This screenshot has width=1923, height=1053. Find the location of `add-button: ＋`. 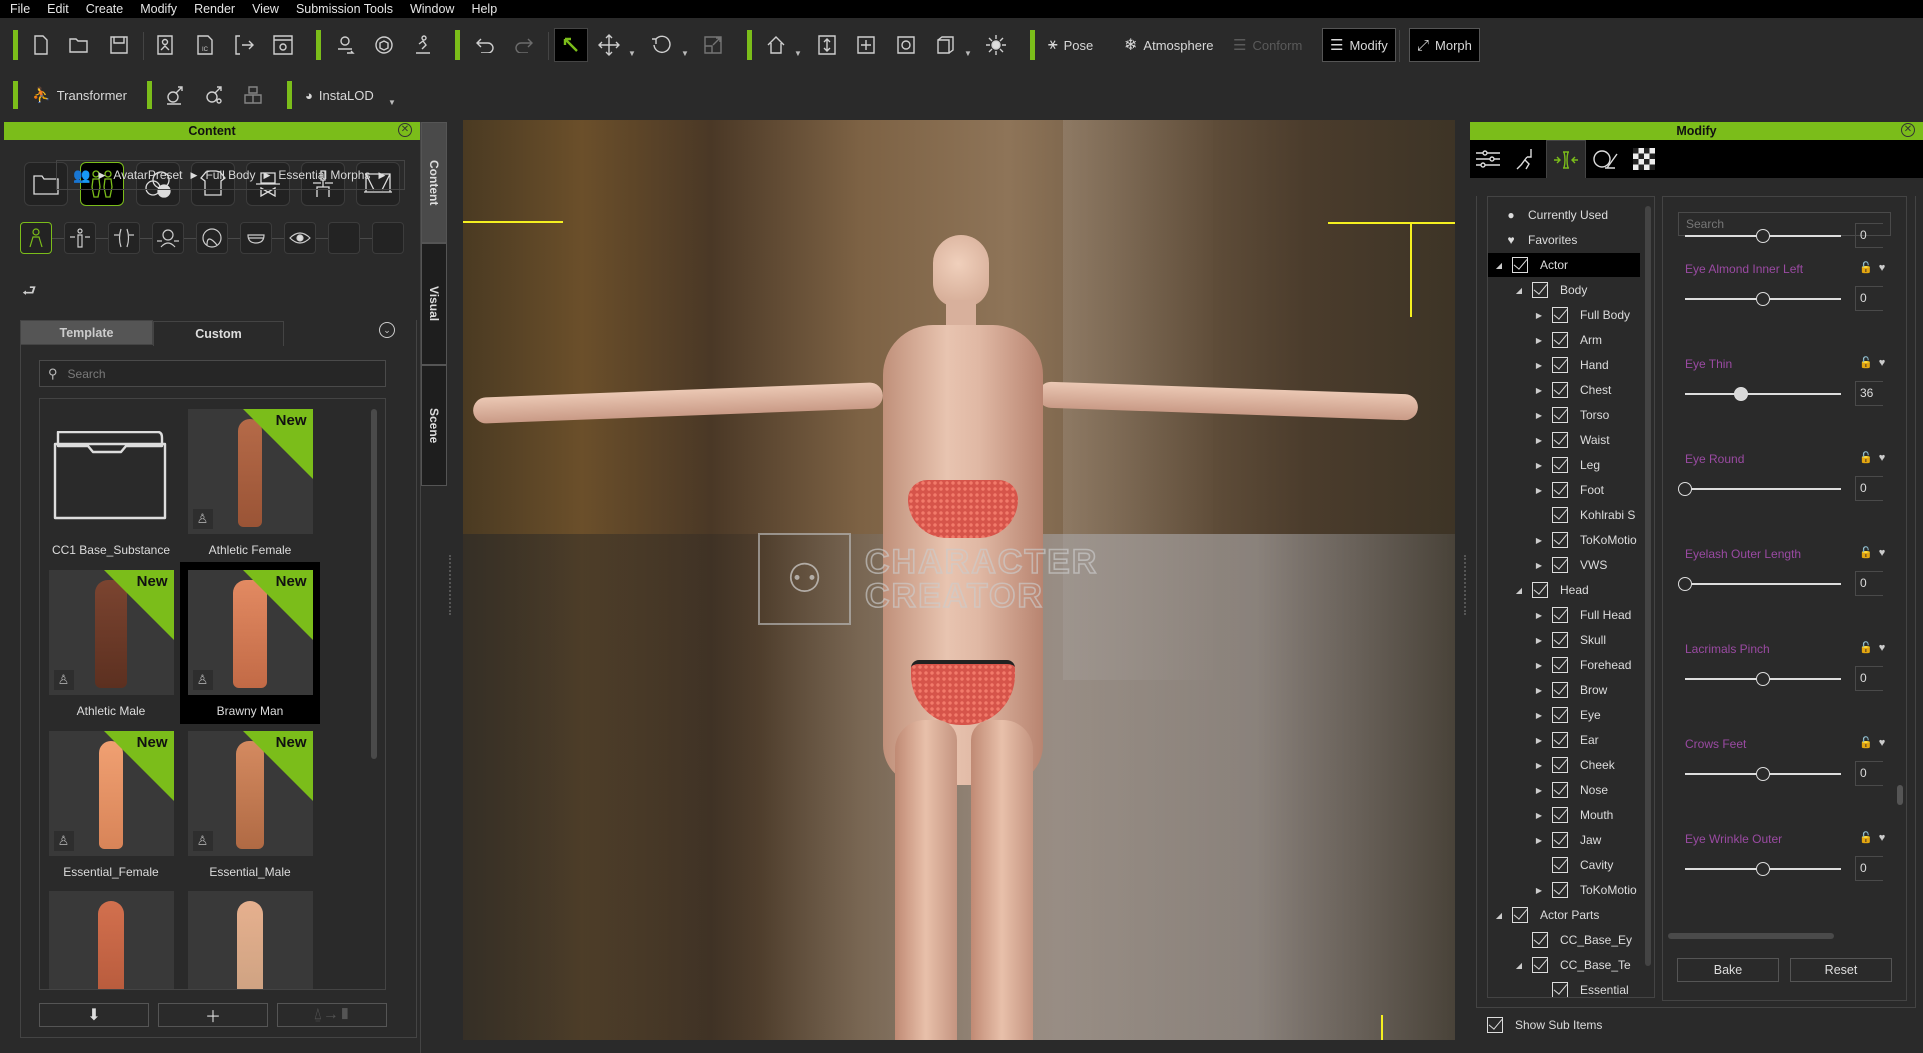

add-button: ＋ is located at coordinates (213, 1015).